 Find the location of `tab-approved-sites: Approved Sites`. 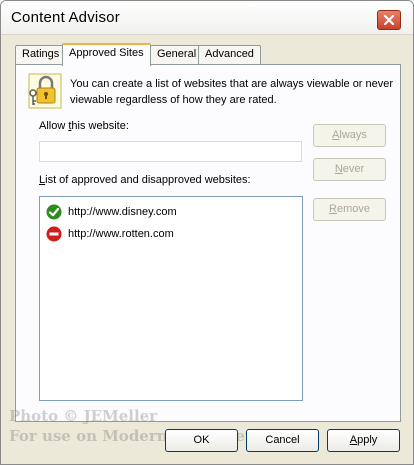

tab-approved-sites: Approved Sites is located at coordinates (106, 54).